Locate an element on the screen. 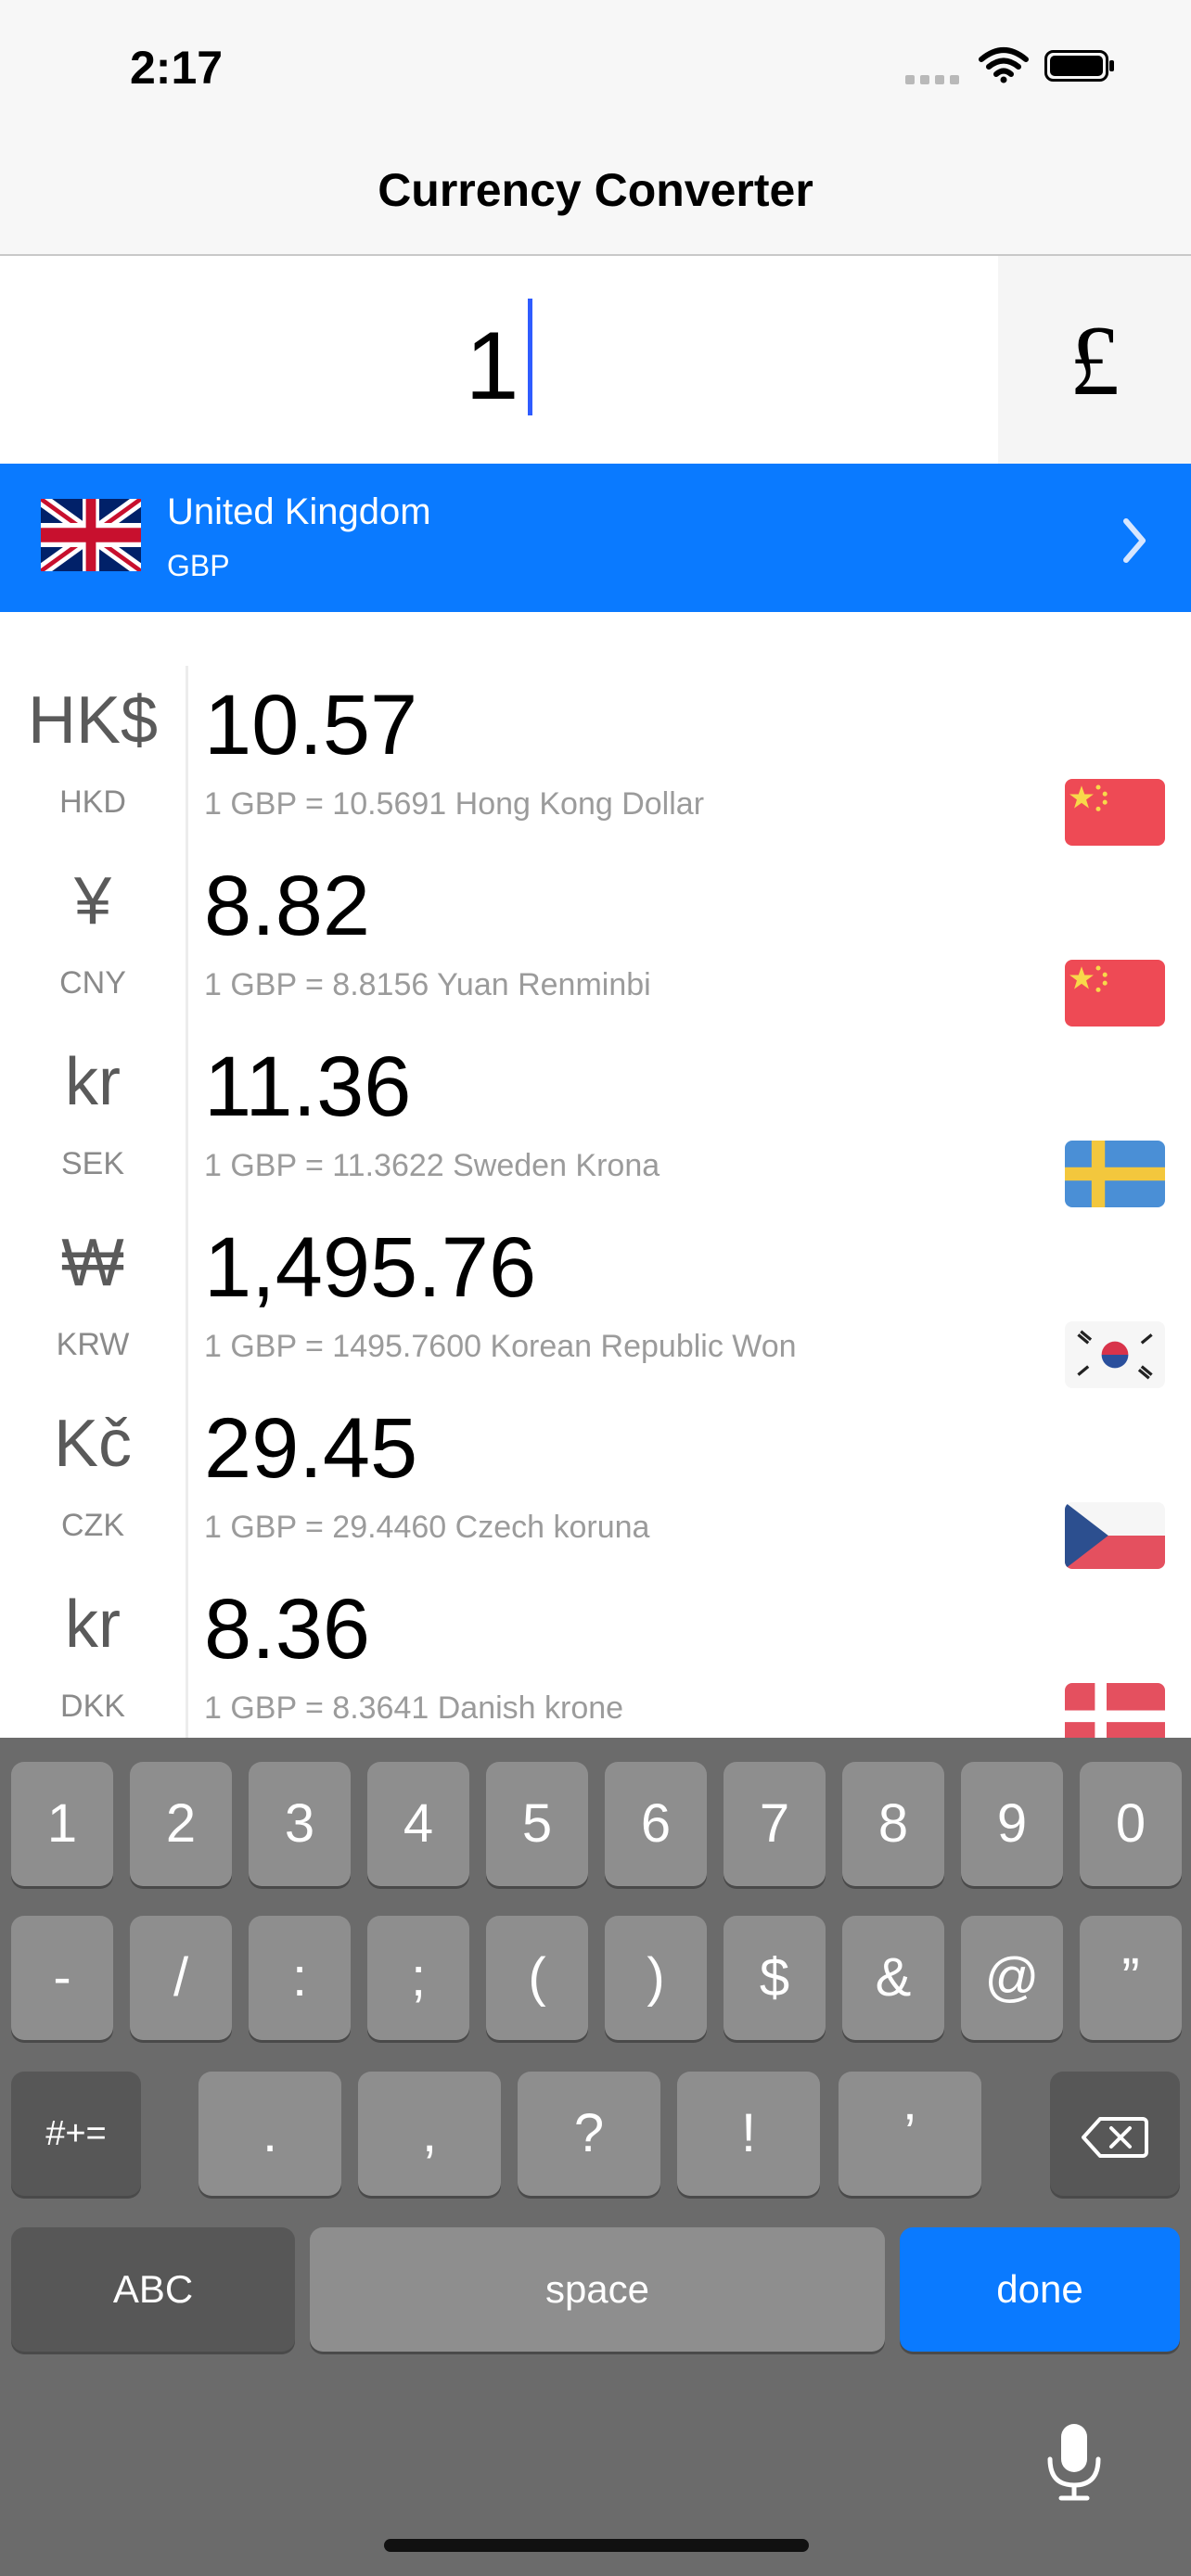  key-close-paren: ) is located at coordinates (656, 1978).